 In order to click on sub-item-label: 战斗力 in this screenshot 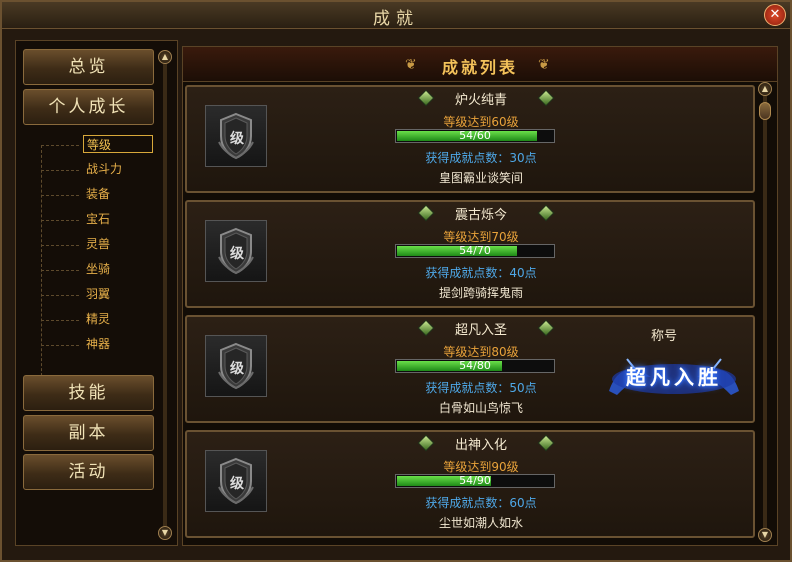, I will do `click(104, 169)`.